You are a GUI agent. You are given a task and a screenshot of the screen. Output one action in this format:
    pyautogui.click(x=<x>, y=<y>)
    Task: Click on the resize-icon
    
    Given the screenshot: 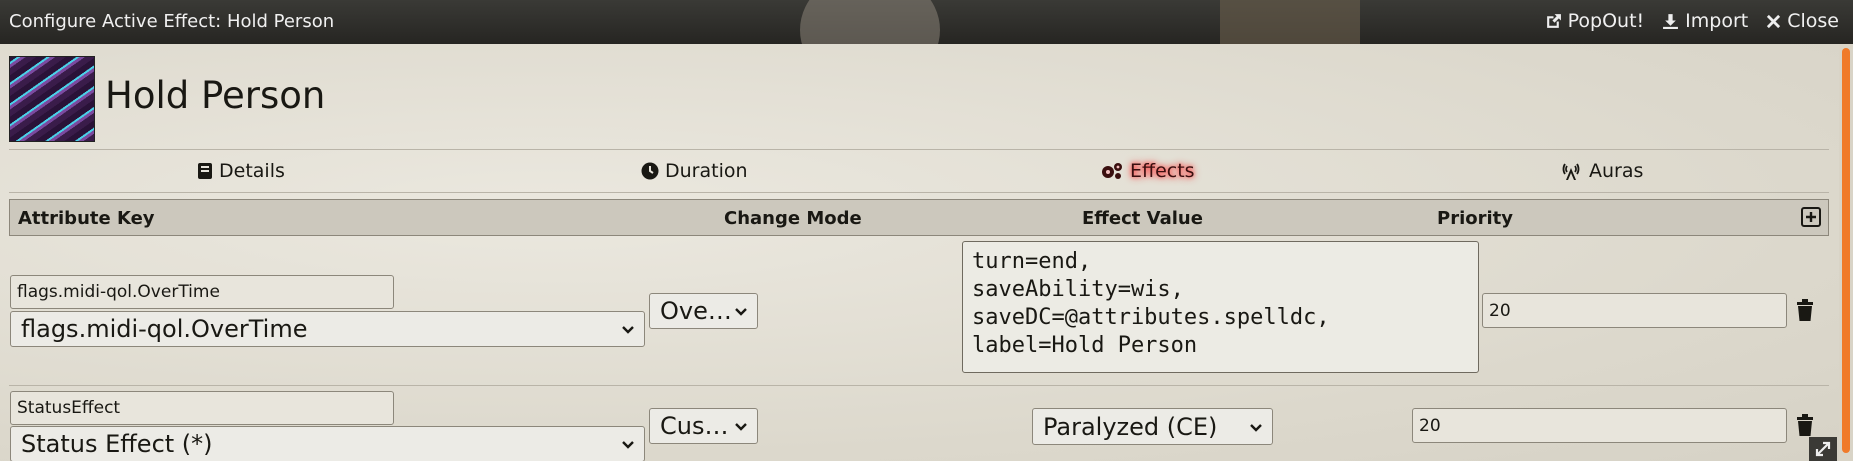 What is the action you would take?
    pyautogui.click(x=1823, y=449)
    